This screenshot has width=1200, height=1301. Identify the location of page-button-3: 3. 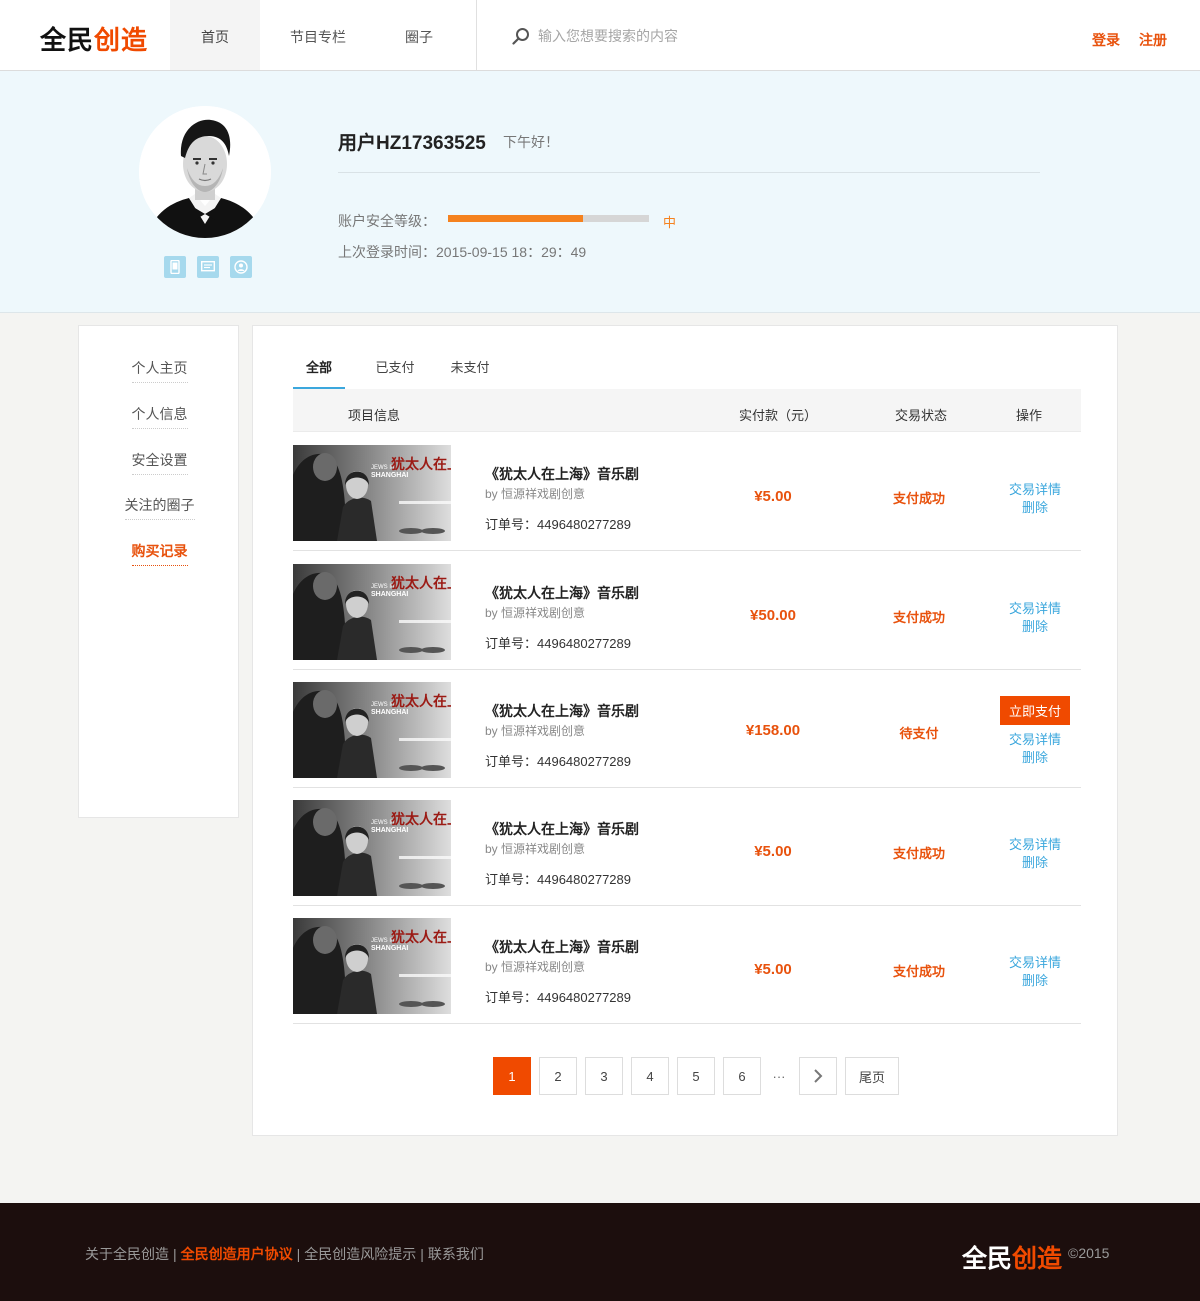
(604, 1076).